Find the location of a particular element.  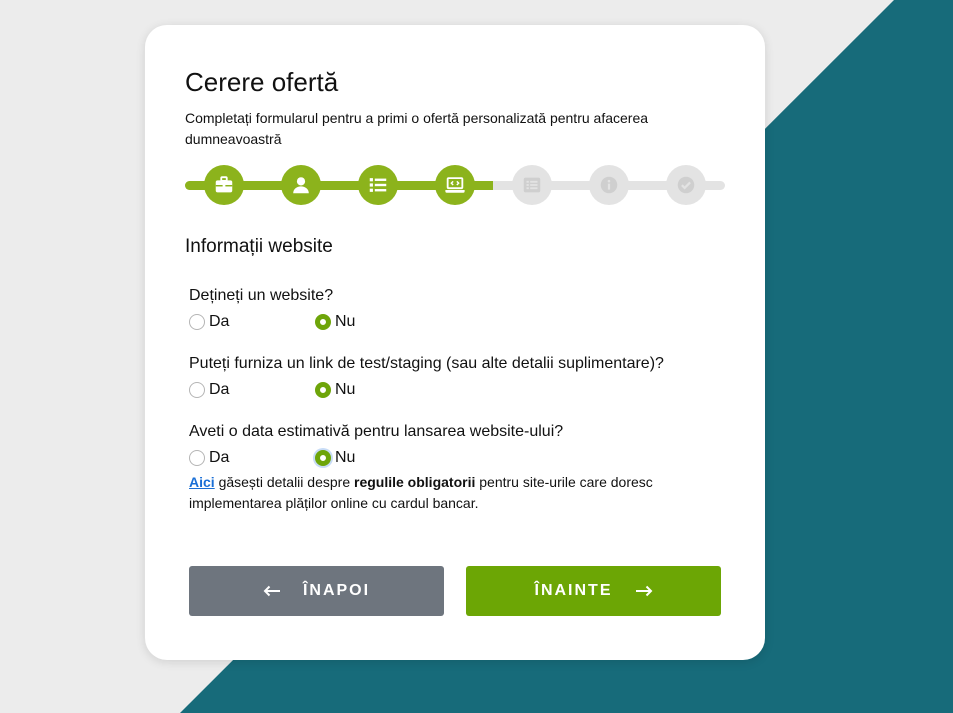

progress-stepper is located at coordinates (455, 185).